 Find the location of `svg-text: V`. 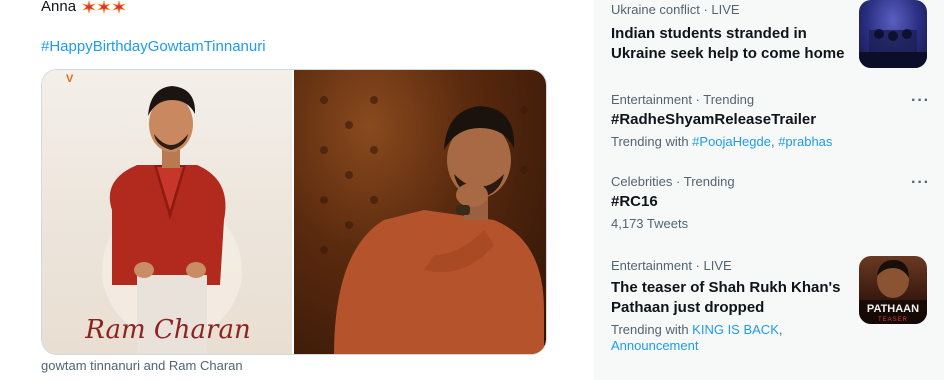

svg-text: V is located at coordinates (70, 79).